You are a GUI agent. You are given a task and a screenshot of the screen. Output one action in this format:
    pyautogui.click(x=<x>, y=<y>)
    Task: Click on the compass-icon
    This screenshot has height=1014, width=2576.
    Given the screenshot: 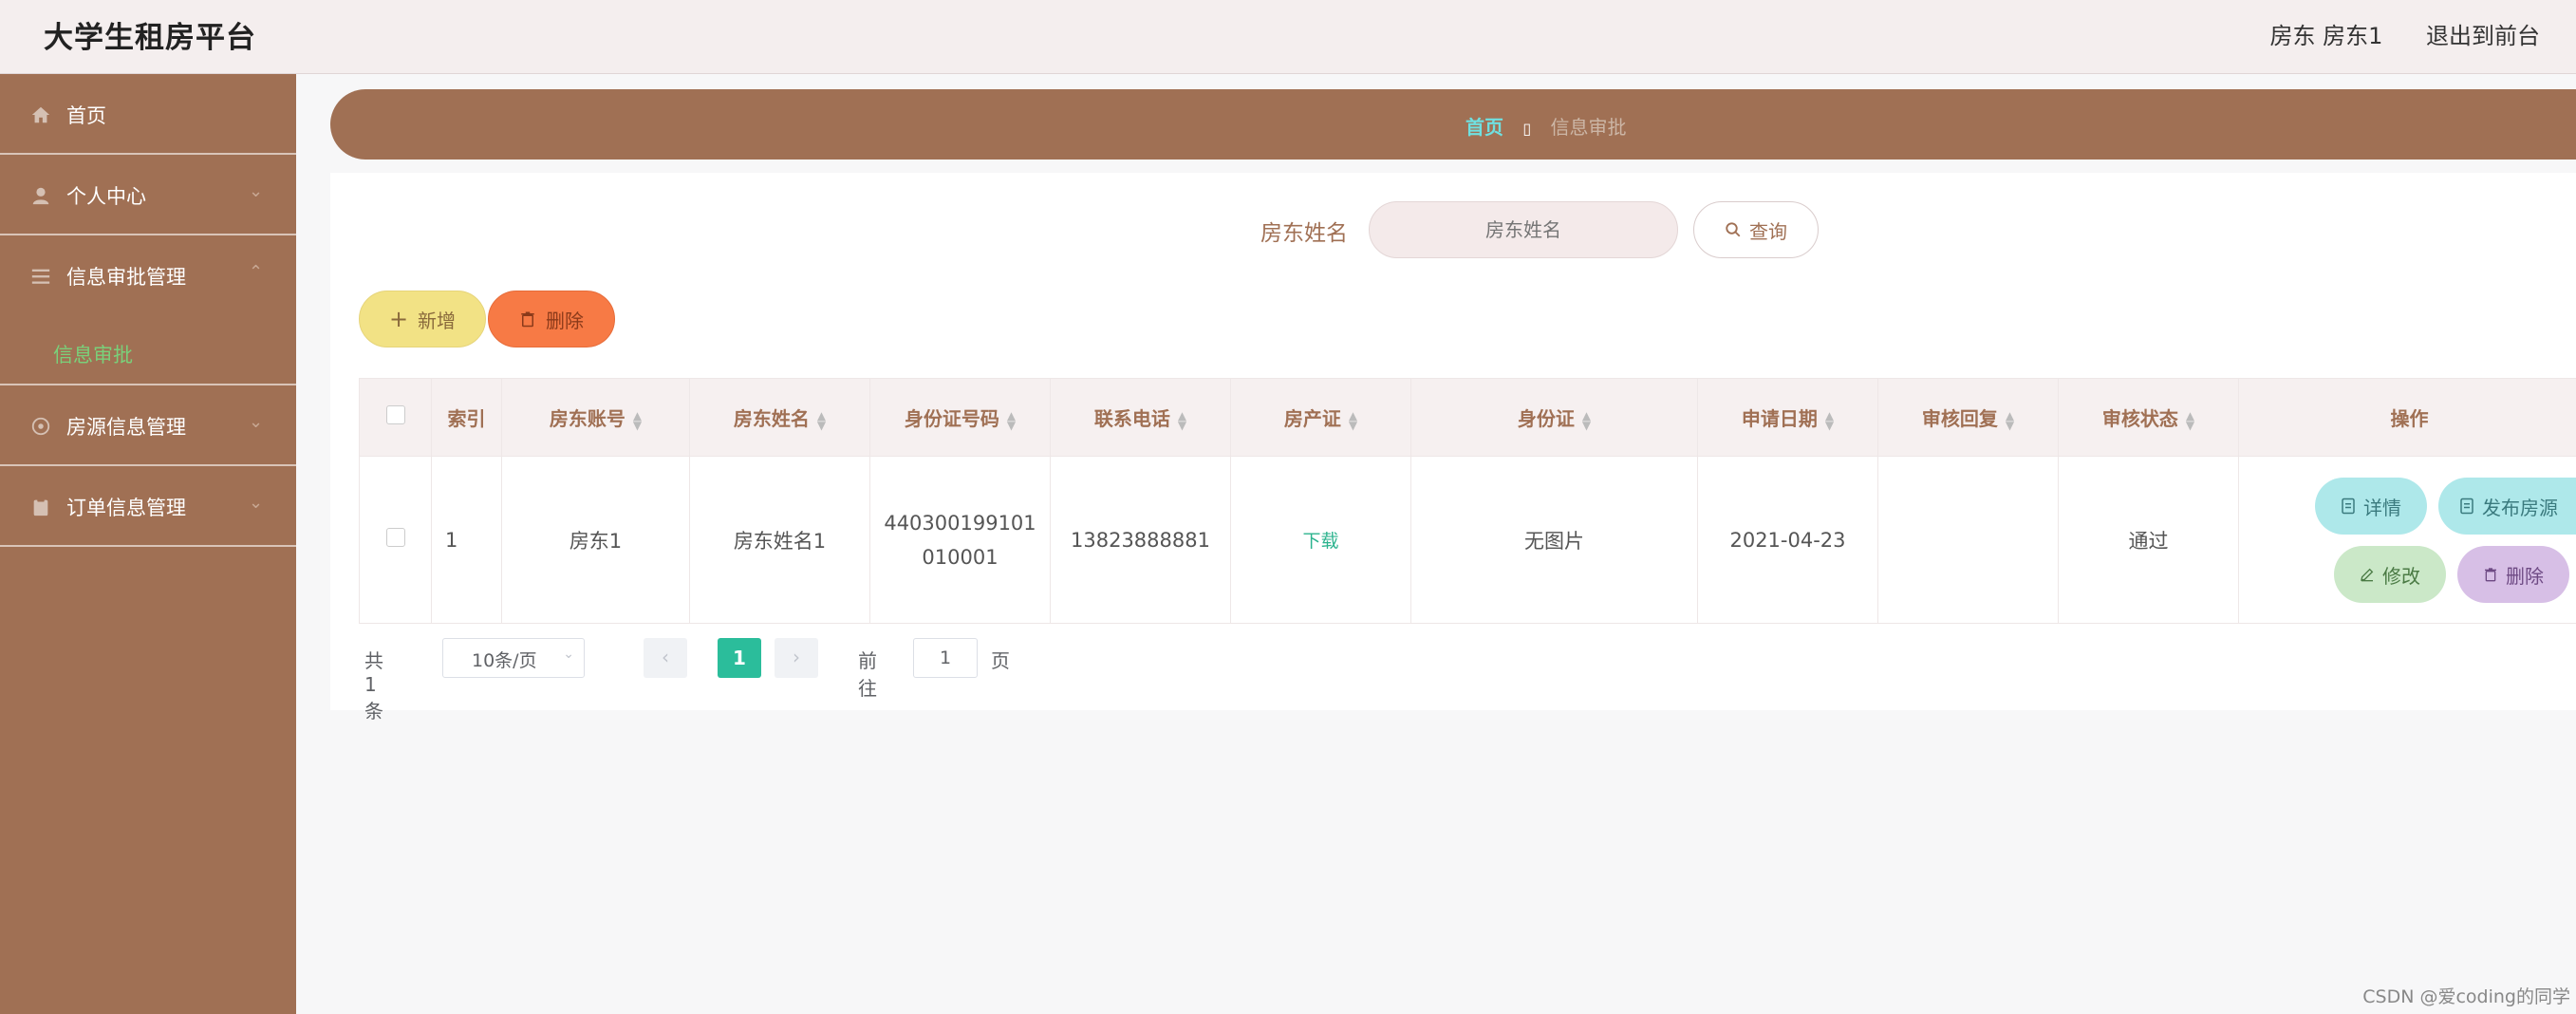 What is the action you would take?
    pyautogui.click(x=41, y=426)
    